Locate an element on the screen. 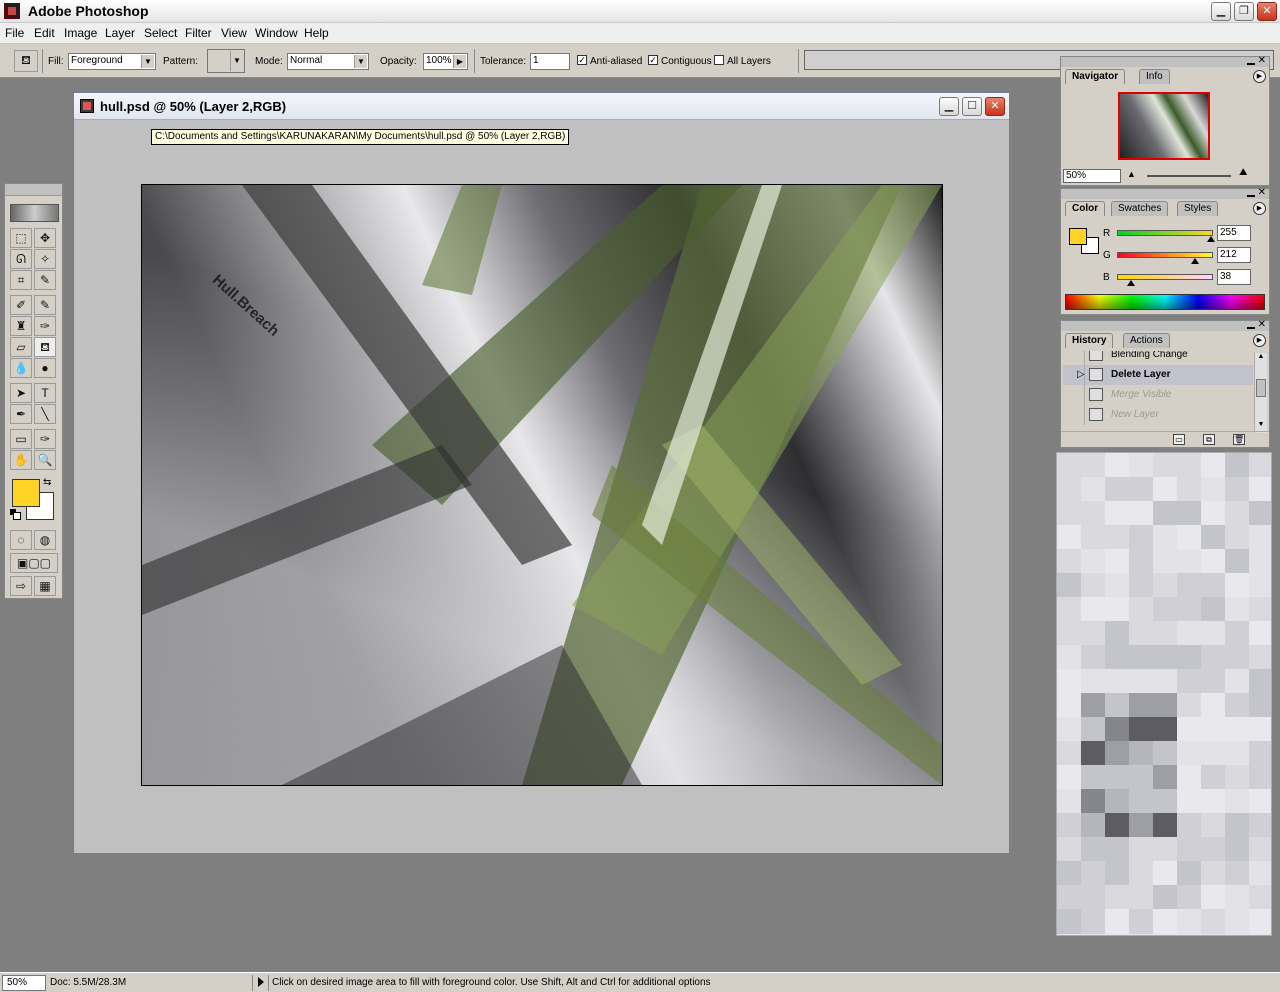 This screenshot has height=992, width=1280. adobe-online-icon is located at coordinates (34, 213).